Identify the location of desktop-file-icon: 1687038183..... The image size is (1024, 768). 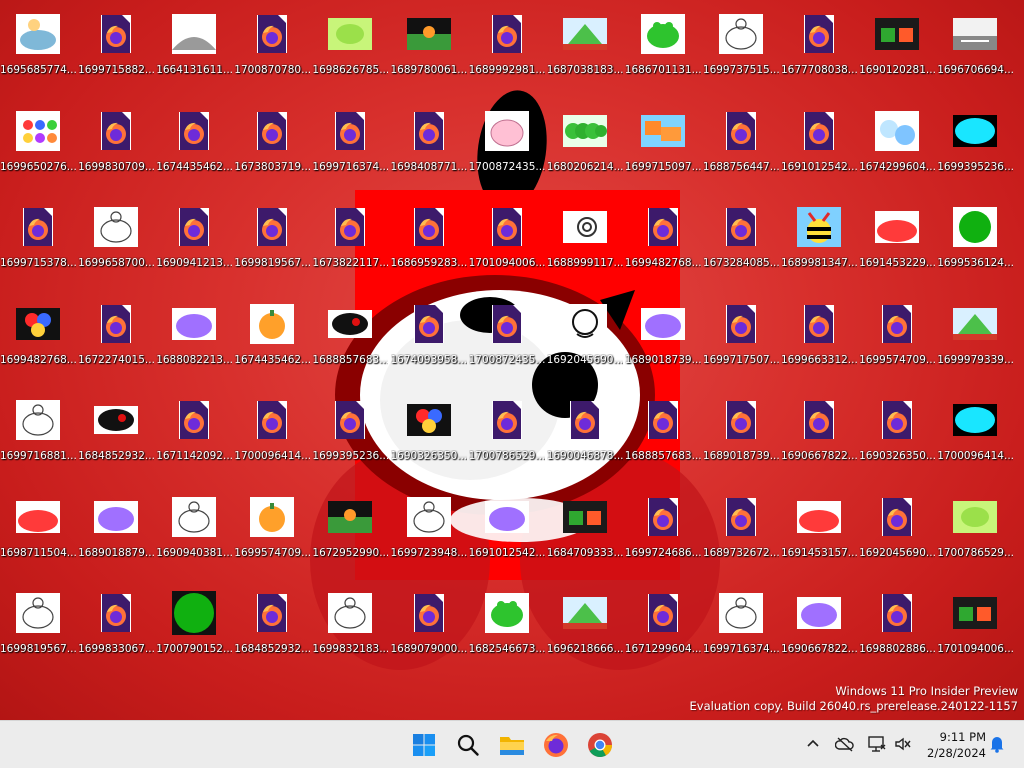
(585, 48).